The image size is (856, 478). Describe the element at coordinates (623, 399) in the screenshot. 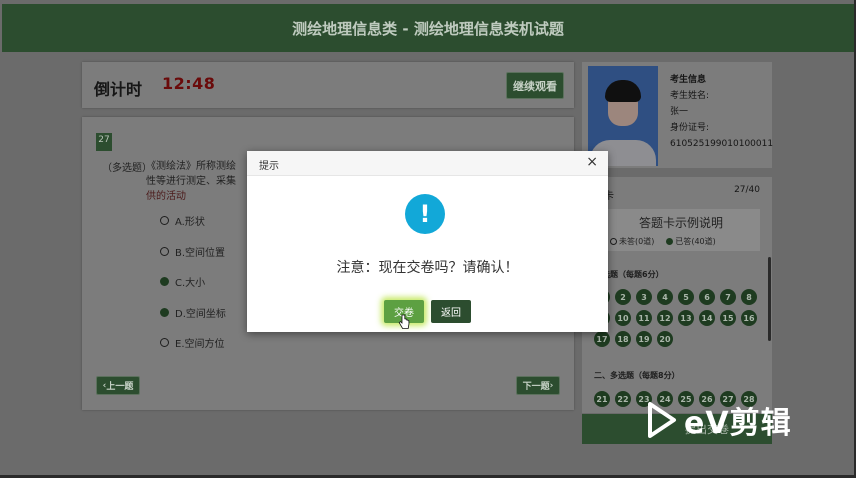

I see `answer-card-number: 22` at that location.